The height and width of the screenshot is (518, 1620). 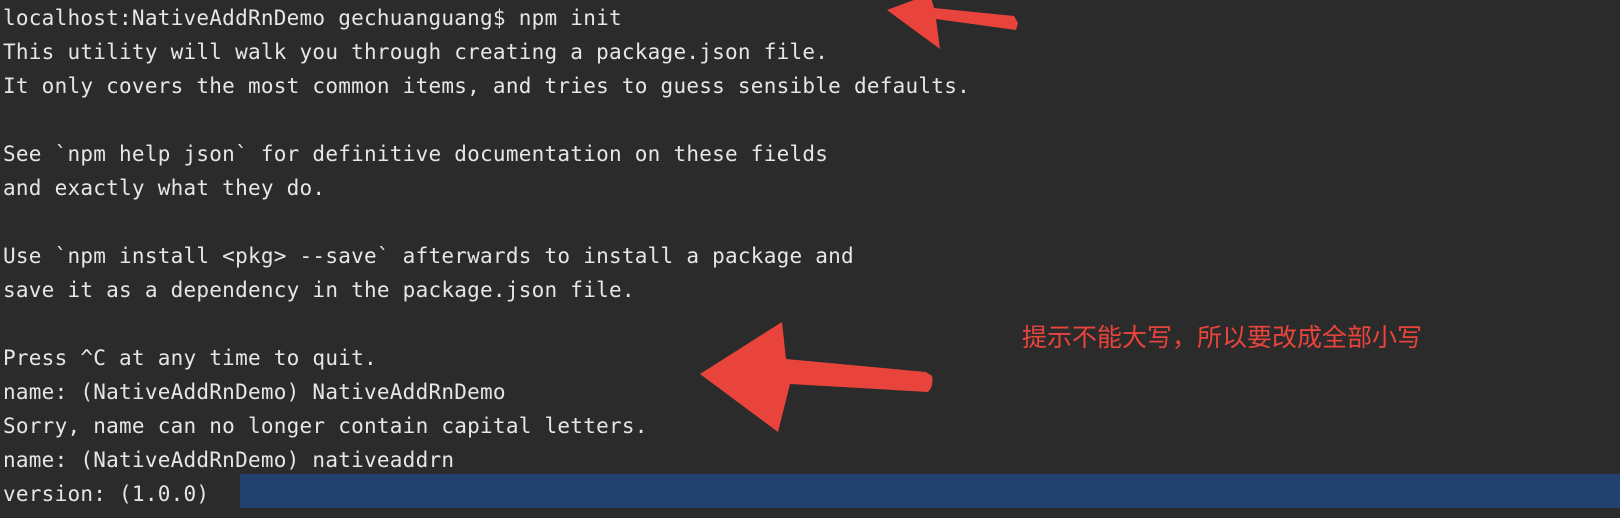 What do you see at coordinates (952, 24) in the screenshot?
I see `arrow-to-npm-init-icon` at bounding box center [952, 24].